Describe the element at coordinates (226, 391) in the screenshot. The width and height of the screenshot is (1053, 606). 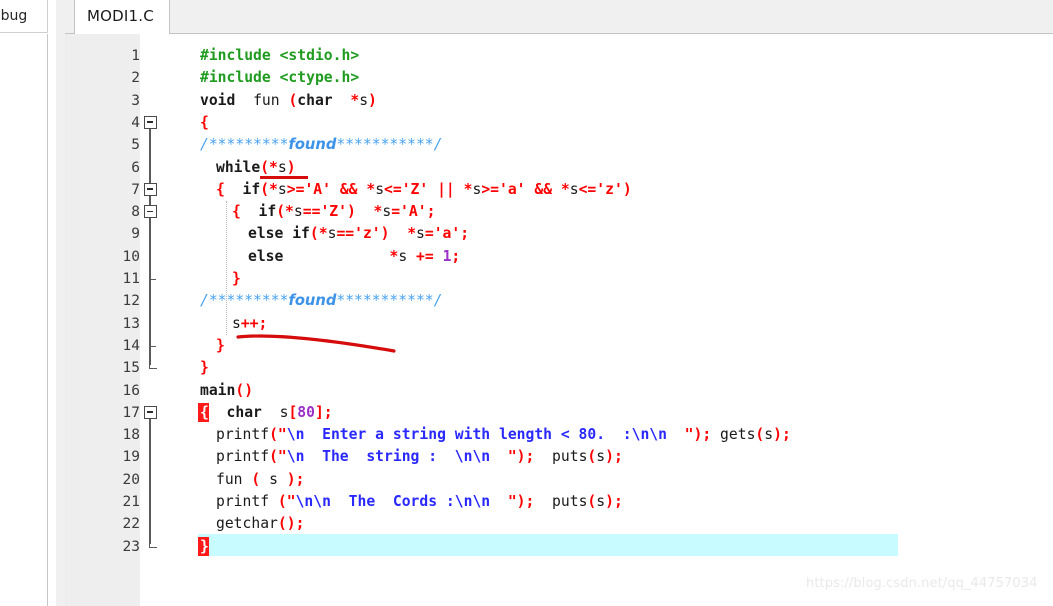
I see `code-line: main()` at that location.